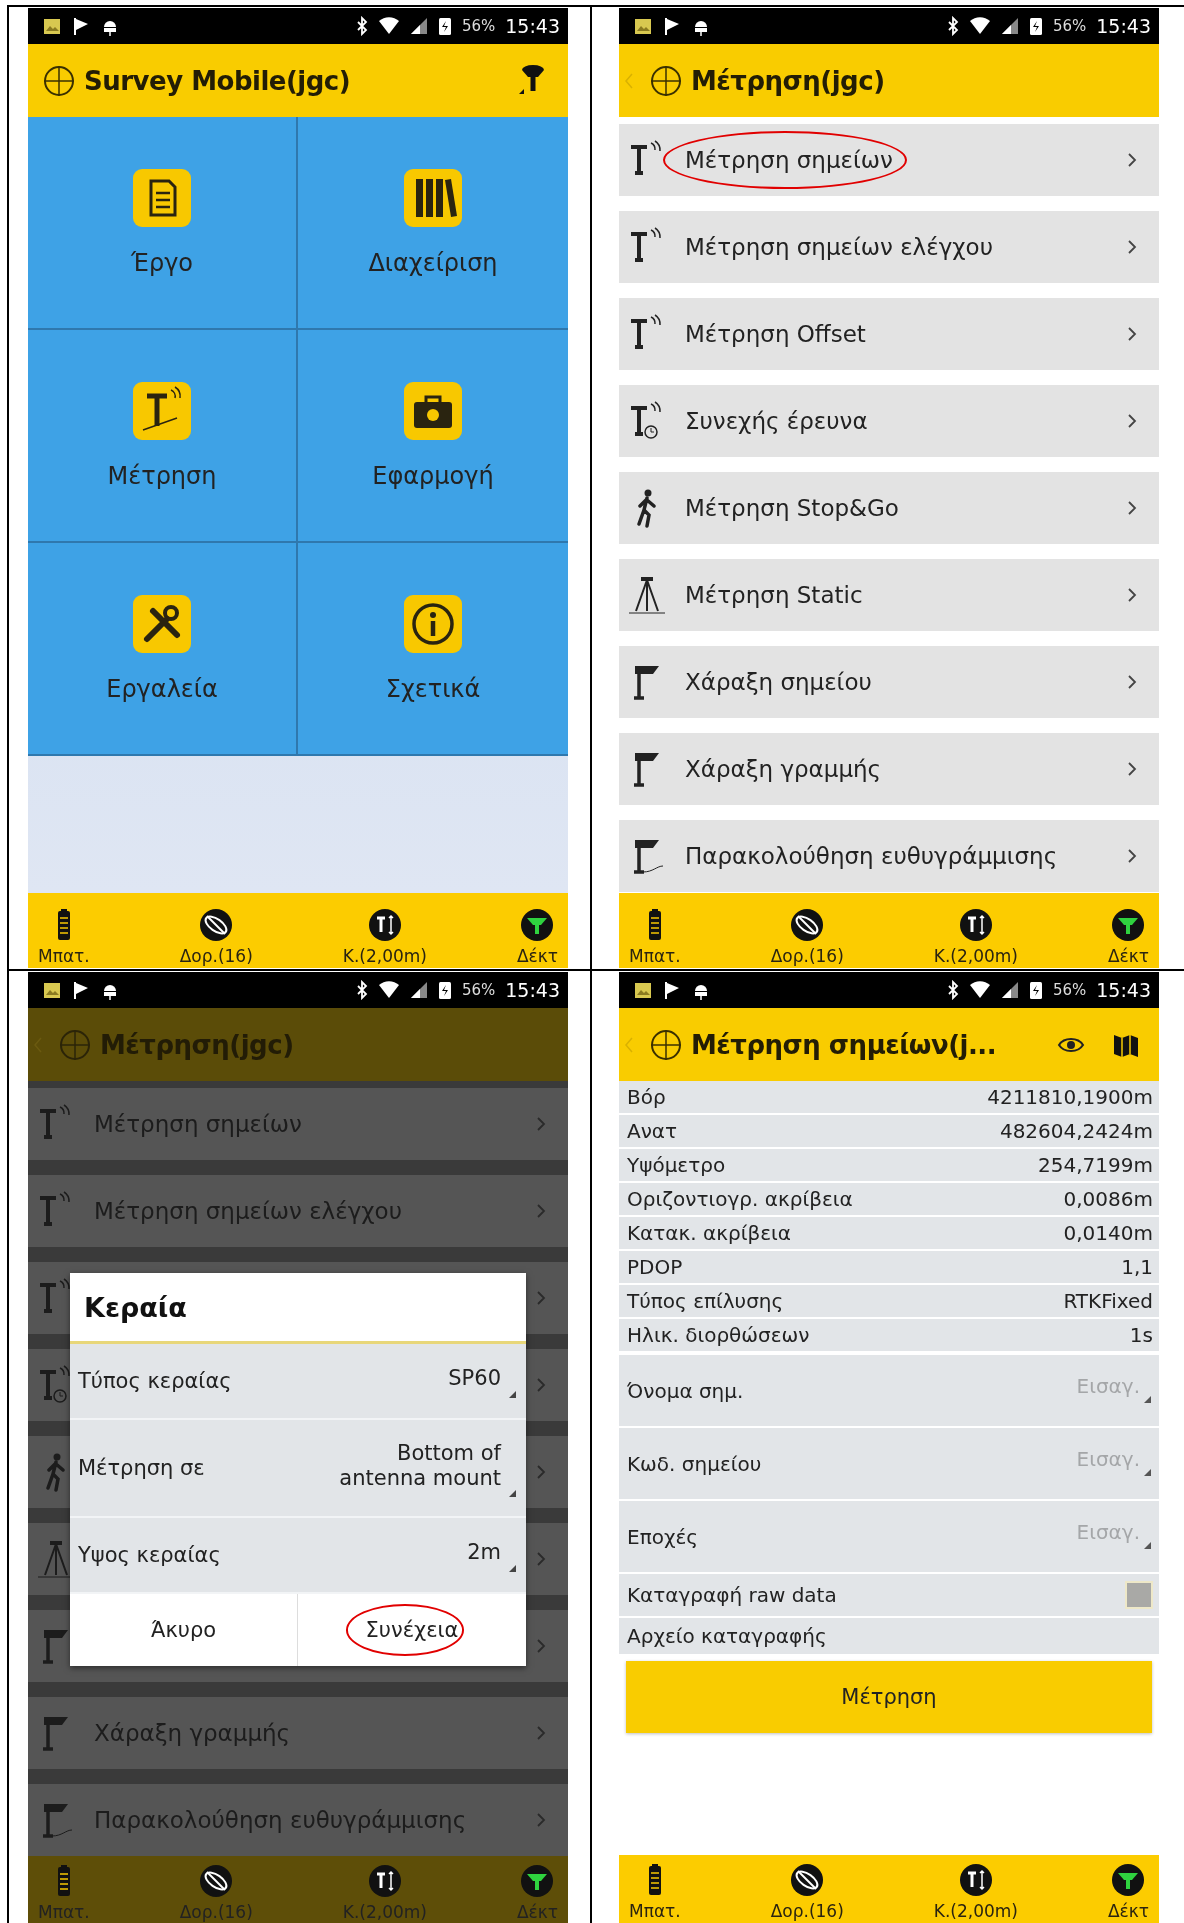  What do you see at coordinates (889, 247) in the screenshot?
I see `menu-item: Μέτρηση σημείων ελέγχου` at bounding box center [889, 247].